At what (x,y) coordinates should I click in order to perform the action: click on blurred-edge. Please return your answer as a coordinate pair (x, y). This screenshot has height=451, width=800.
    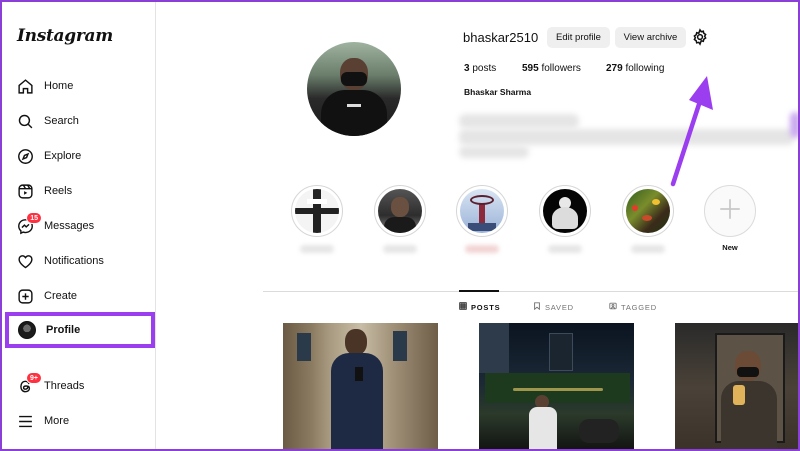
    Looking at the image, I should click on (794, 125).